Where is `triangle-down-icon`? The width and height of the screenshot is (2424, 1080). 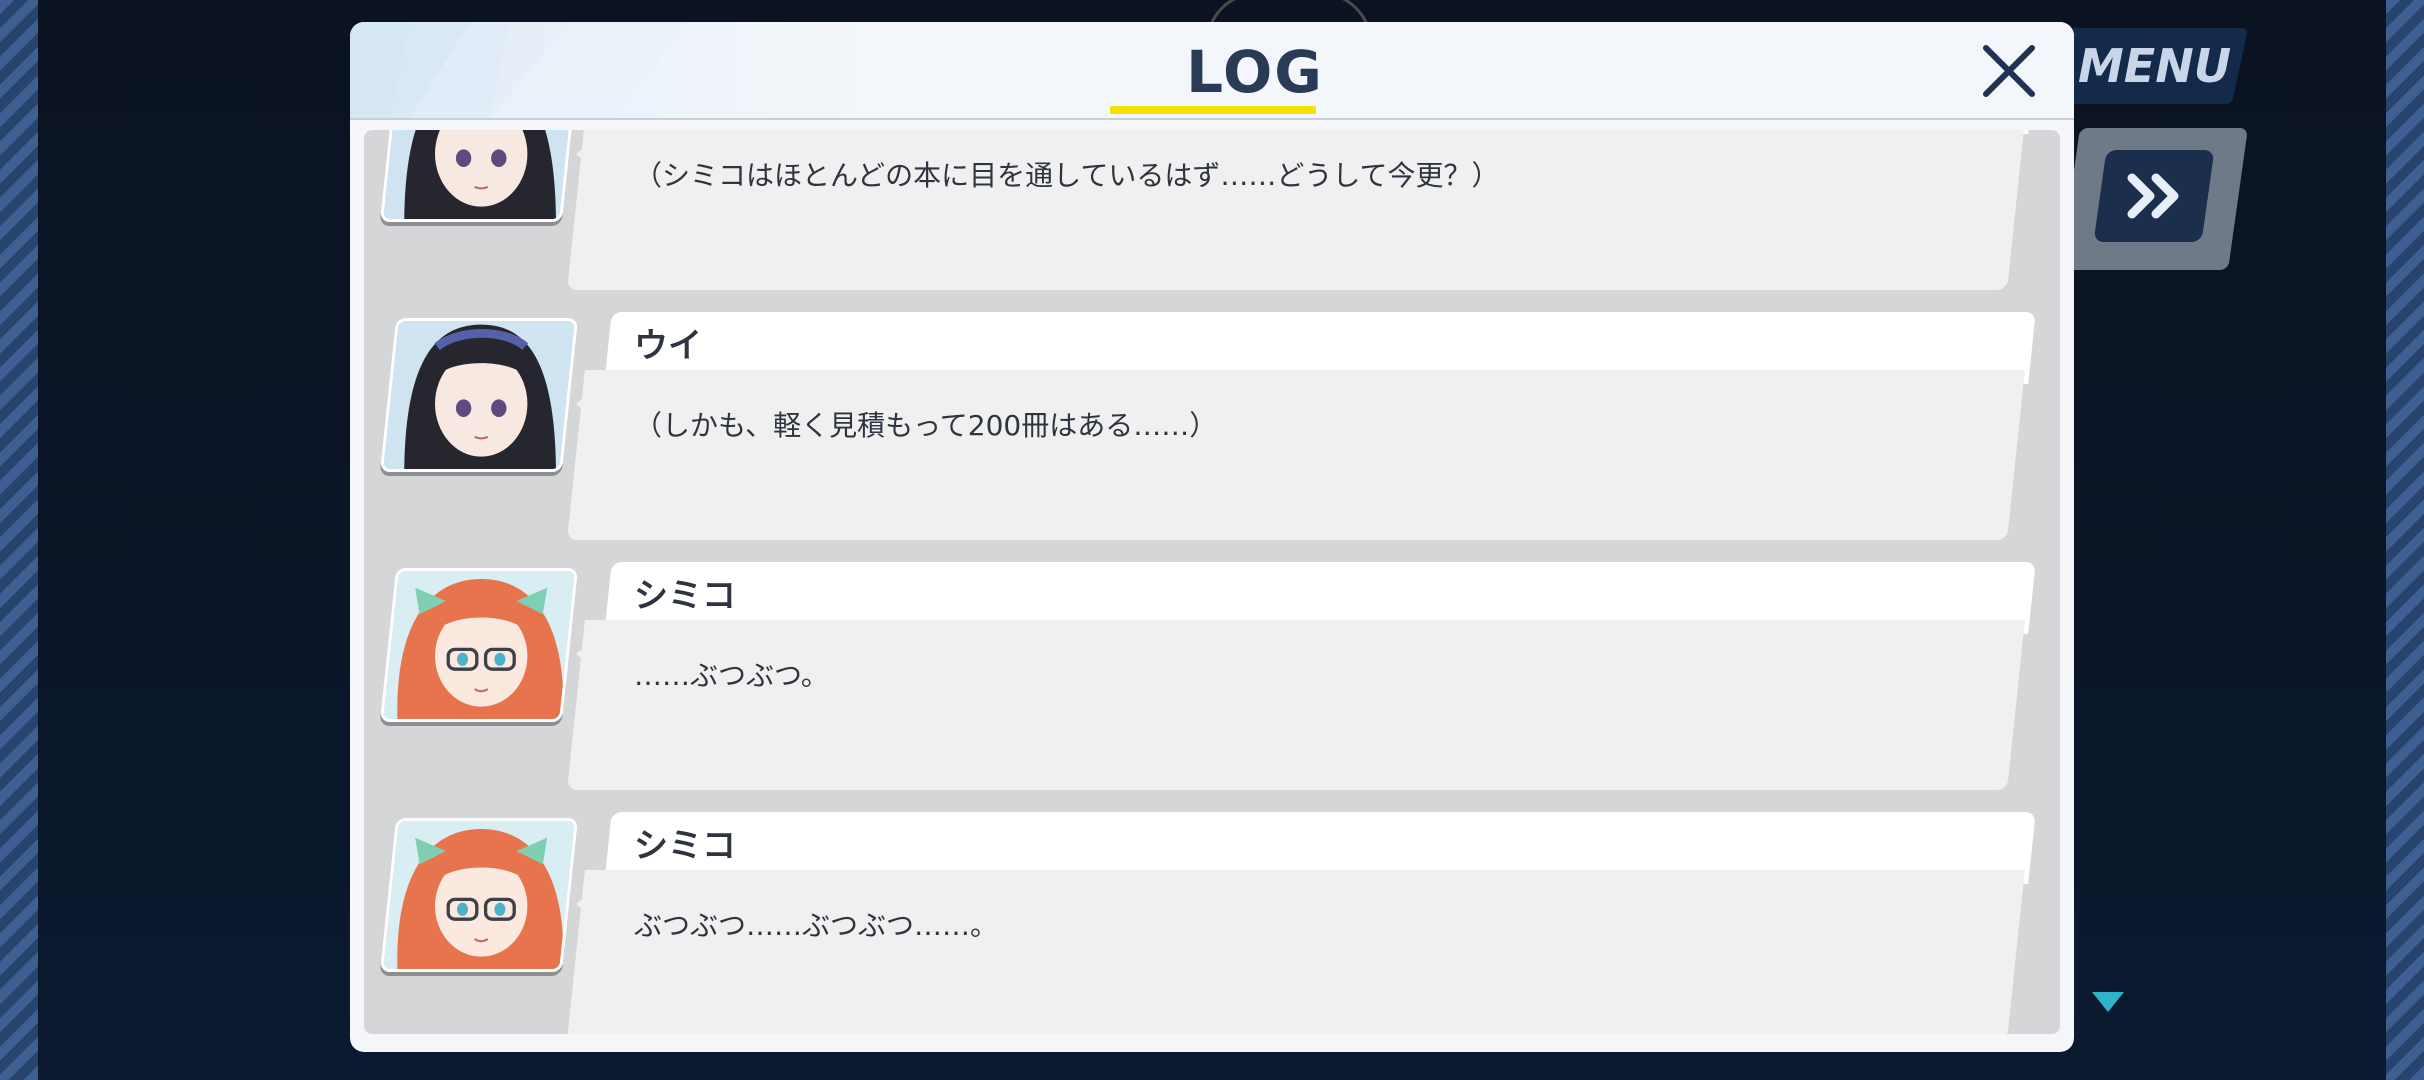
triangle-down-icon is located at coordinates (2108, 1002).